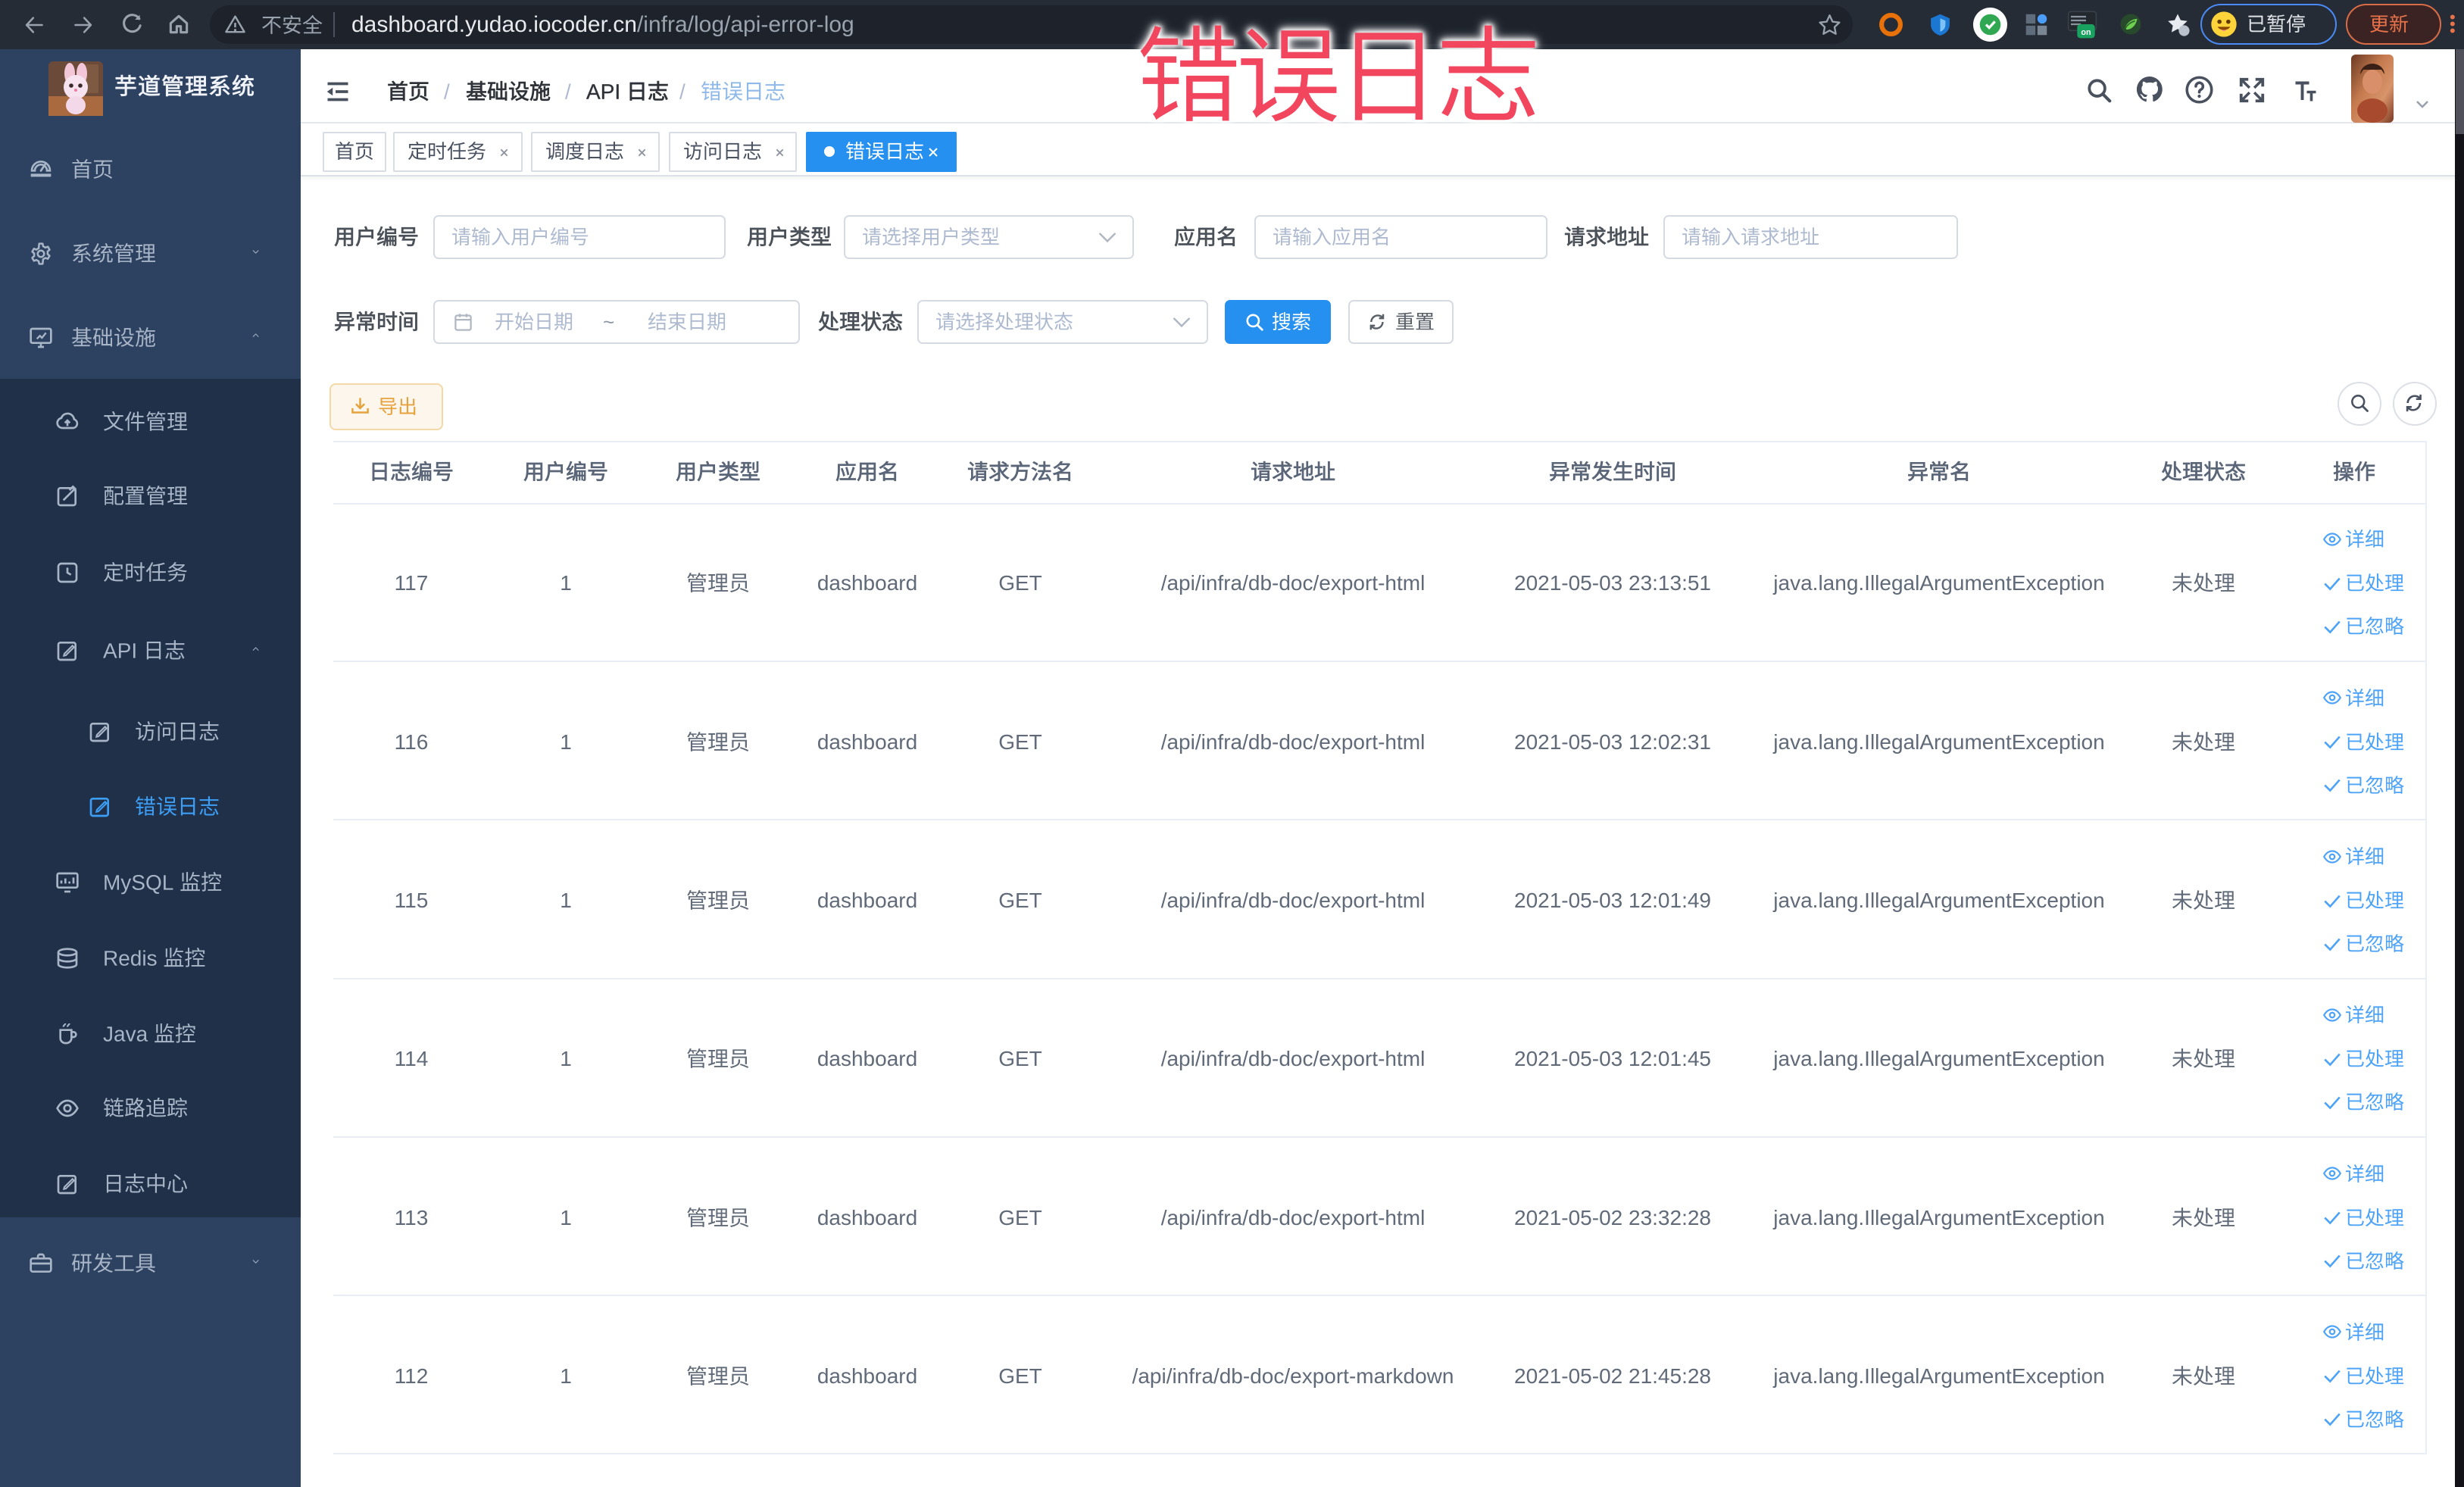 This screenshot has height=1487, width=2464. I want to click on svg-text: on, so click(2086, 32).